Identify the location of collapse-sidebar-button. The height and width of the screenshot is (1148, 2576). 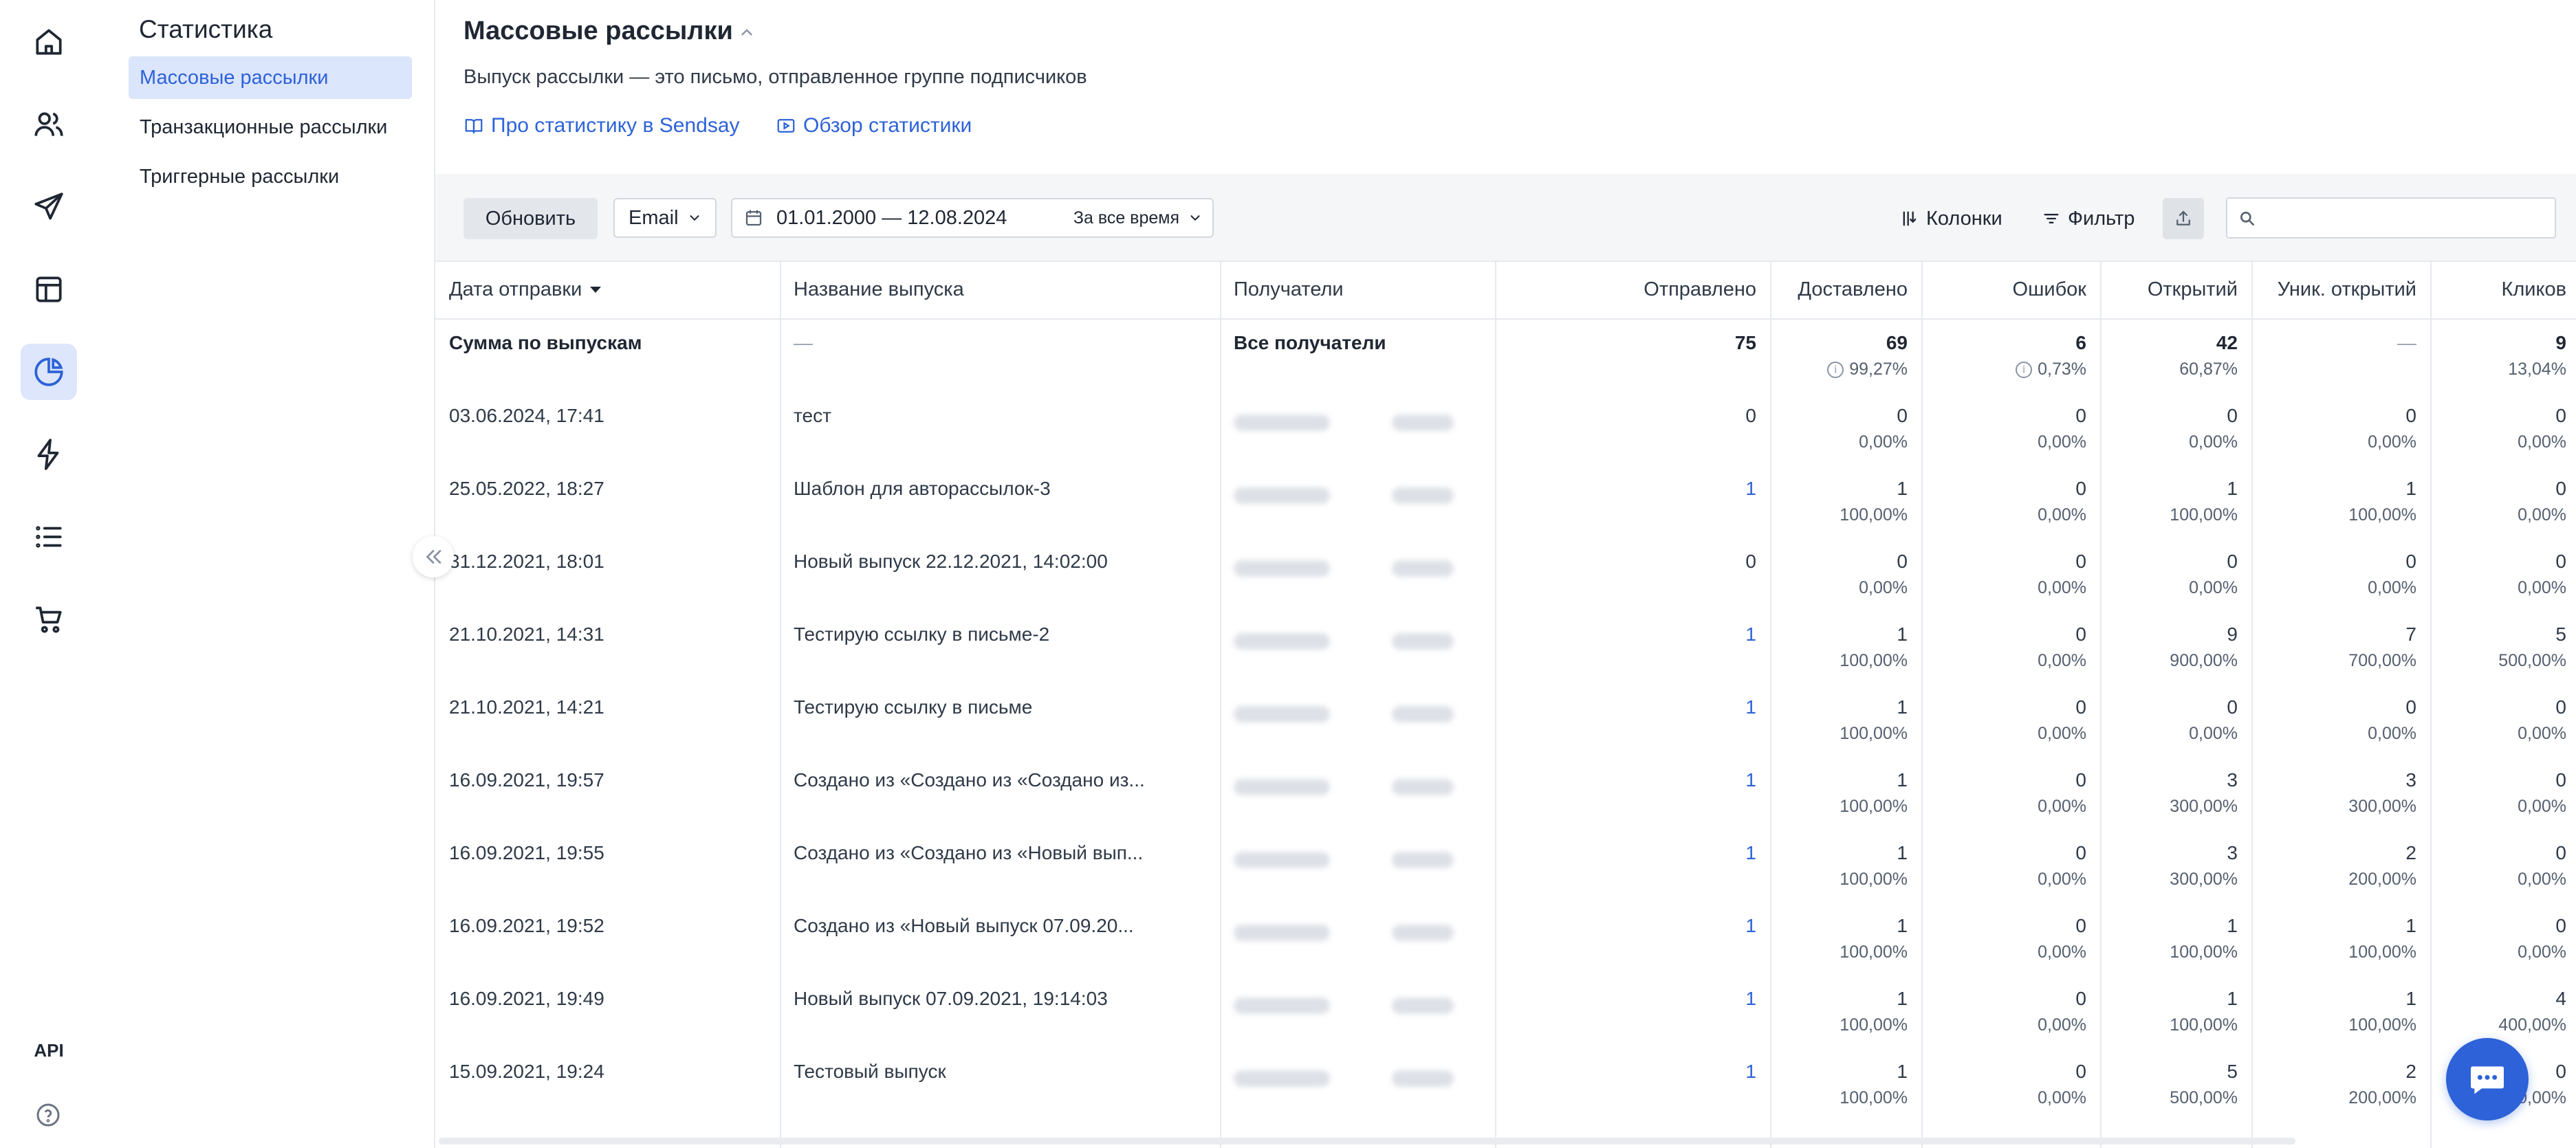
(433, 556).